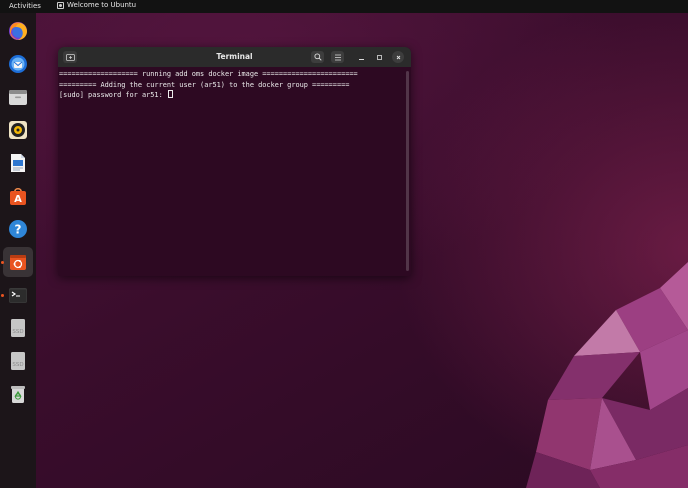  I want to click on software-icon: A, so click(18, 196).